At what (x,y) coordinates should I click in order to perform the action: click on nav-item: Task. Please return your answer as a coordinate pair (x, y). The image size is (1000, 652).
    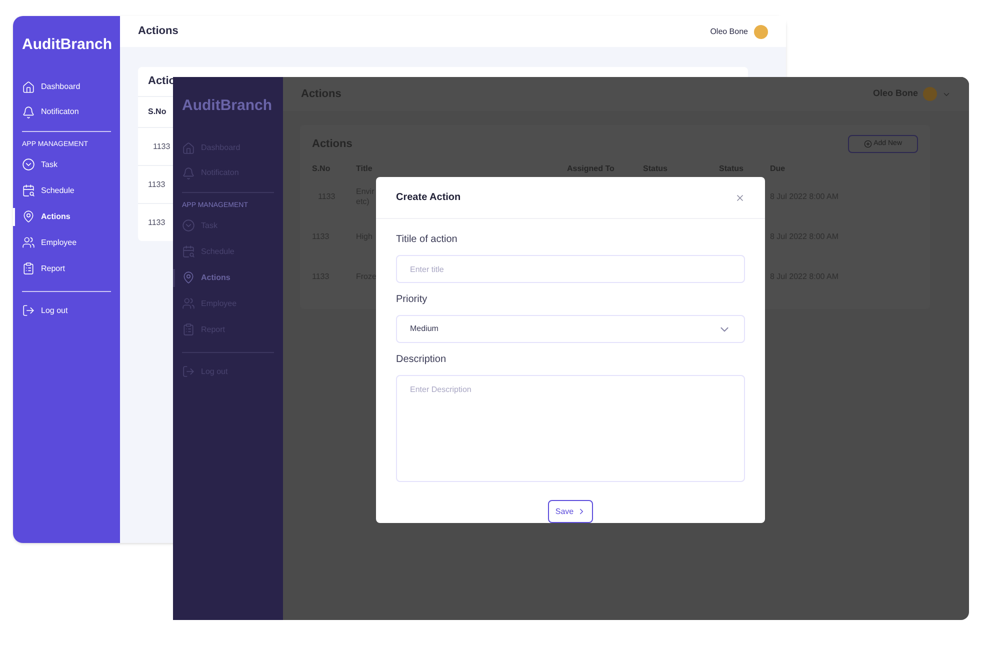
    Looking at the image, I should click on (40, 164).